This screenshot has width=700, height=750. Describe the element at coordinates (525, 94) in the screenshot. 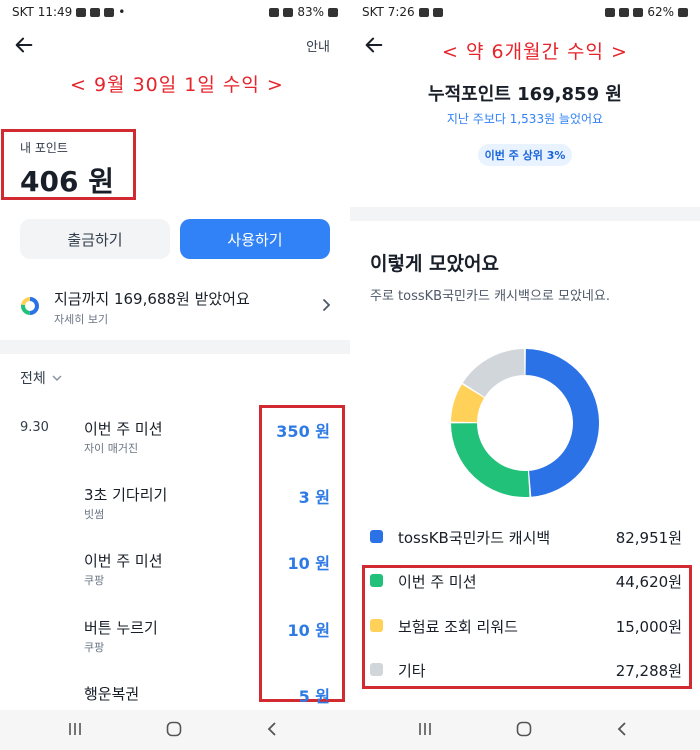

I see `cumulative-points-title: 누적포인트 169,859 원` at that location.